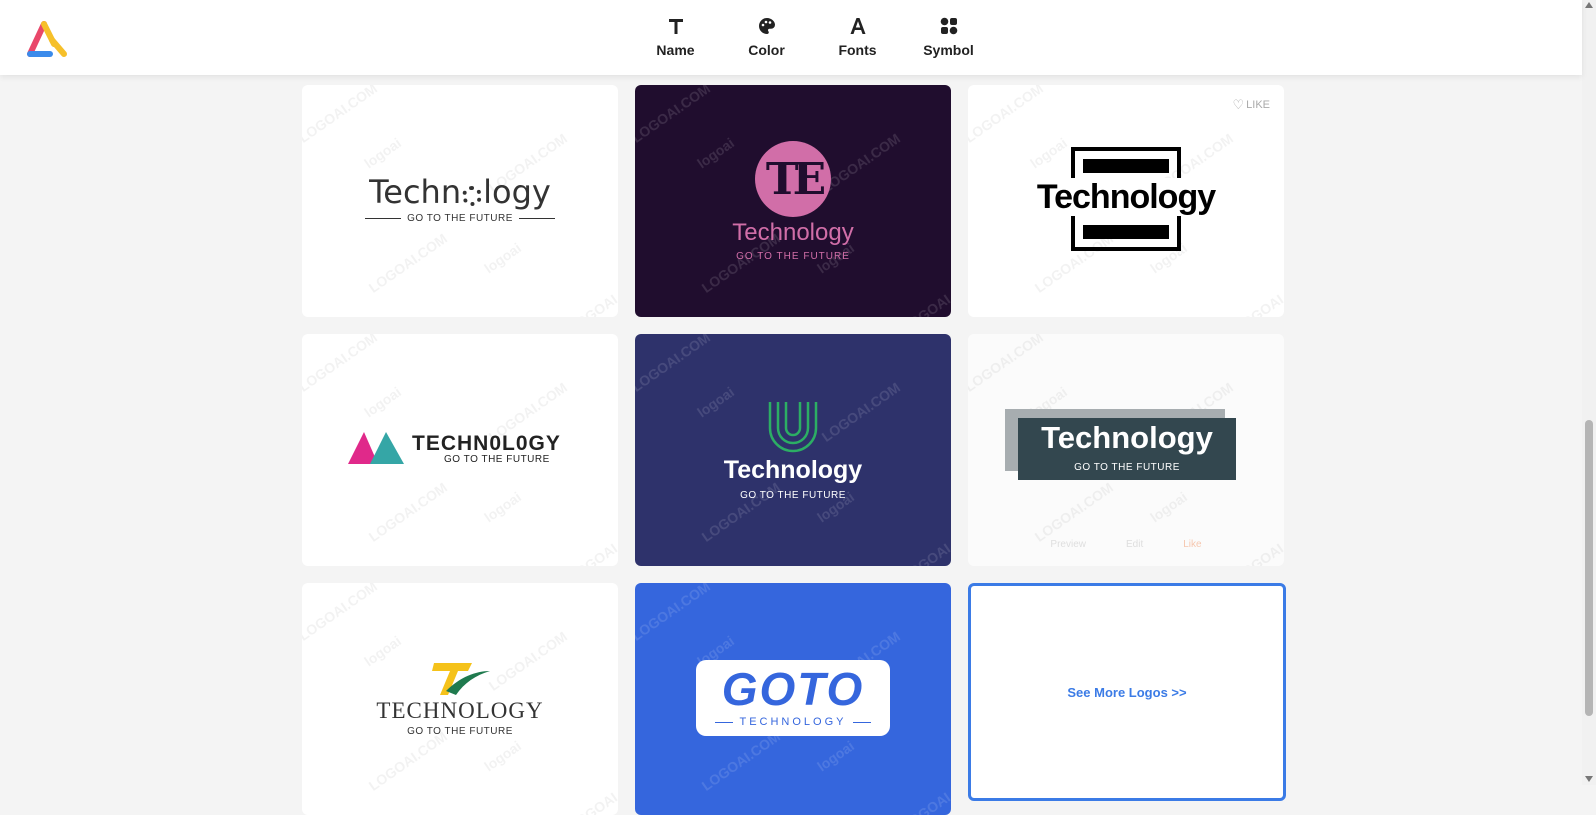 The width and height of the screenshot is (1596, 815). I want to click on nav-symbol-label: Symbol, so click(948, 50).